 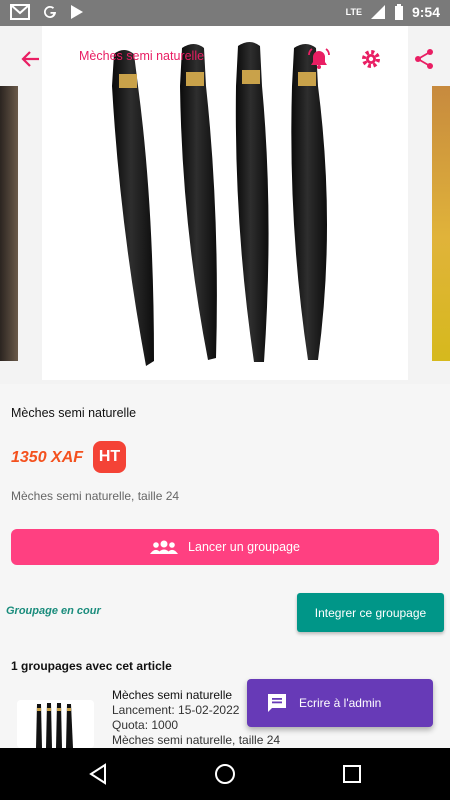 What do you see at coordinates (47, 457) in the screenshot?
I see `product-price: 1350 XAF` at bounding box center [47, 457].